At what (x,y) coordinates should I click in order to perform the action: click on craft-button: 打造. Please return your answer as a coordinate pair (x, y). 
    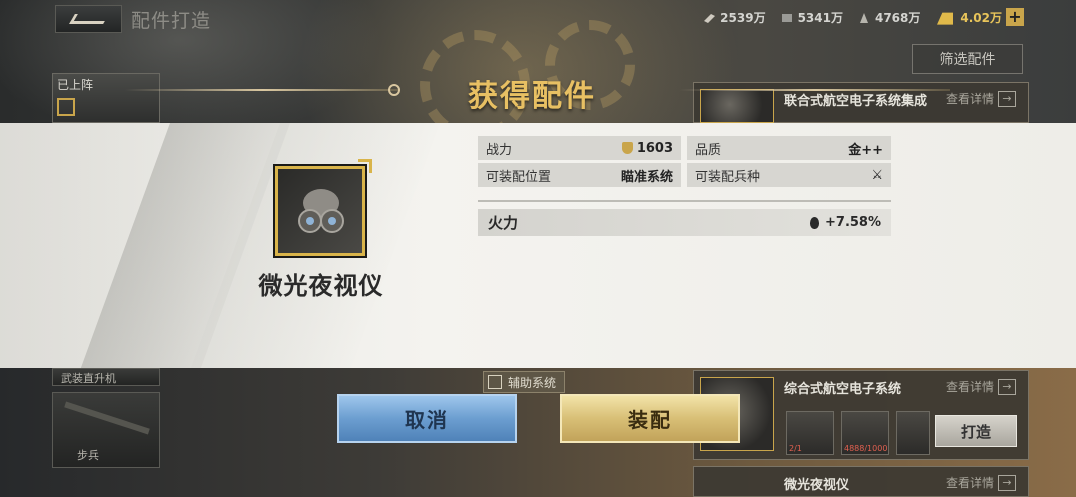
    Looking at the image, I should click on (976, 431).